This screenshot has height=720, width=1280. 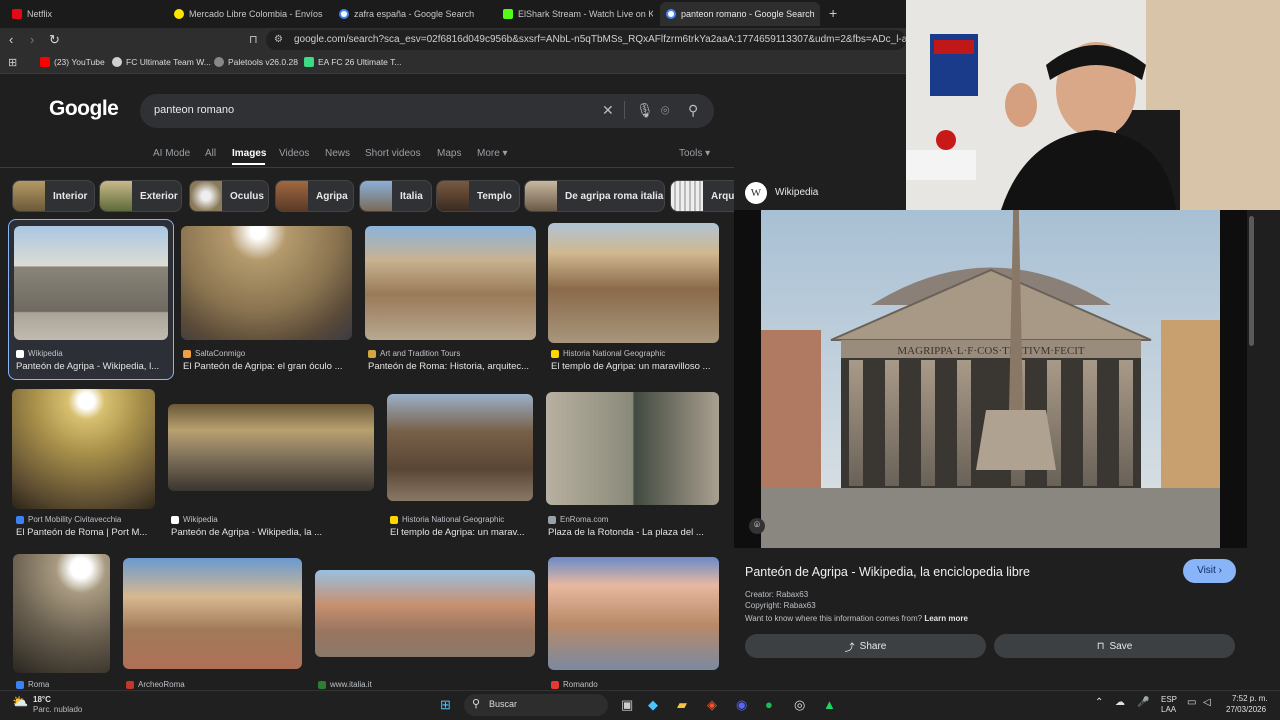 I want to click on forward-icon: ›, so click(x=32, y=39).